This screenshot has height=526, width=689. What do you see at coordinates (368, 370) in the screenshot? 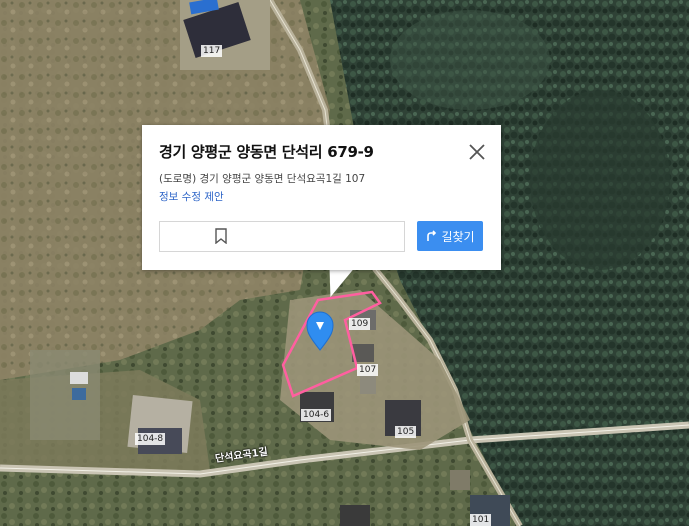
I see `house-number-label: 107` at bounding box center [368, 370].